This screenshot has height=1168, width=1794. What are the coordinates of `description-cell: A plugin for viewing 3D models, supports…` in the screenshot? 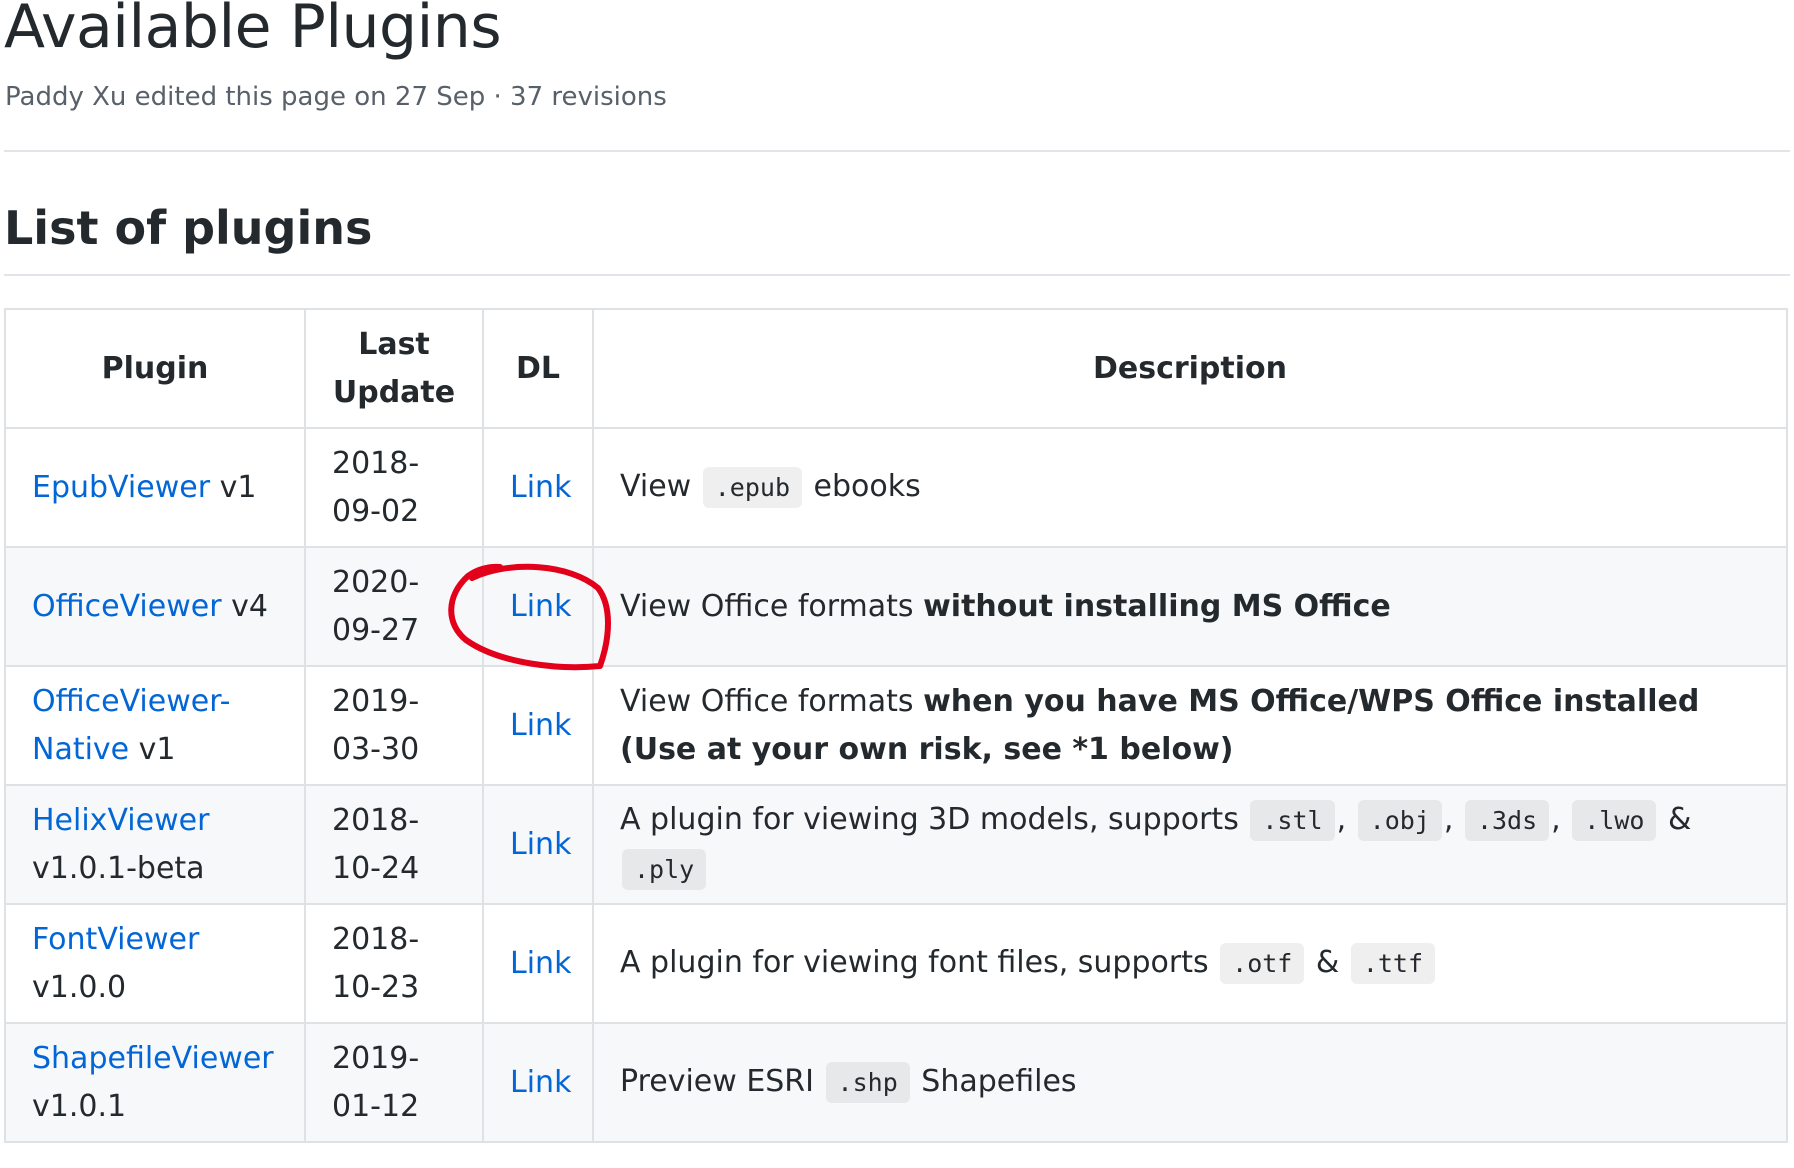 It's located at (1190, 844).